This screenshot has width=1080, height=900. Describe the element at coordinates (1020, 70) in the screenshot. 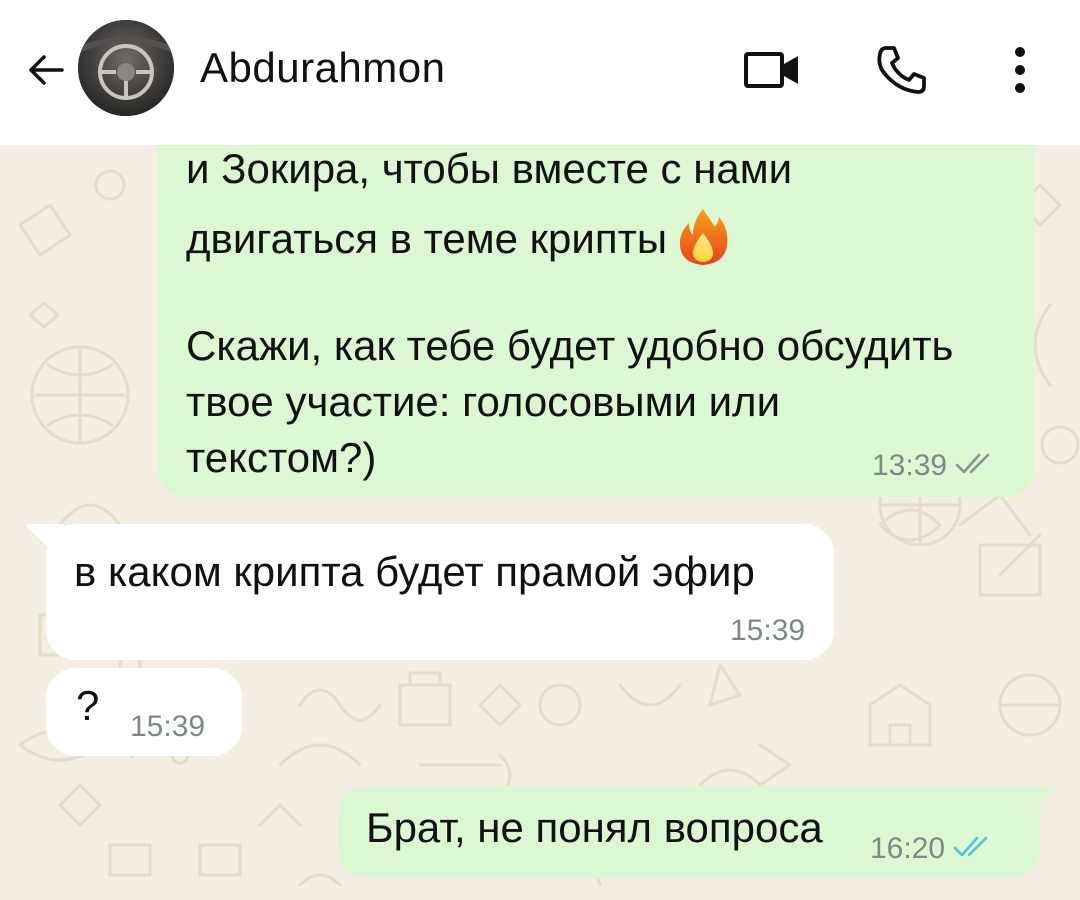

I see `more-vert-icon` at that location.